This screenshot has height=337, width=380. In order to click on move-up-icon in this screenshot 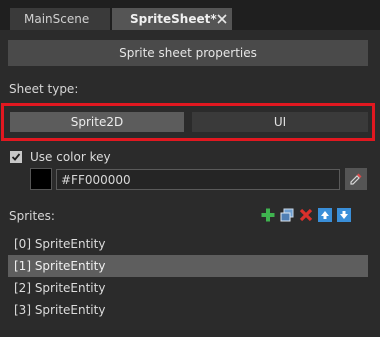, I will do `click(325, 215)`.